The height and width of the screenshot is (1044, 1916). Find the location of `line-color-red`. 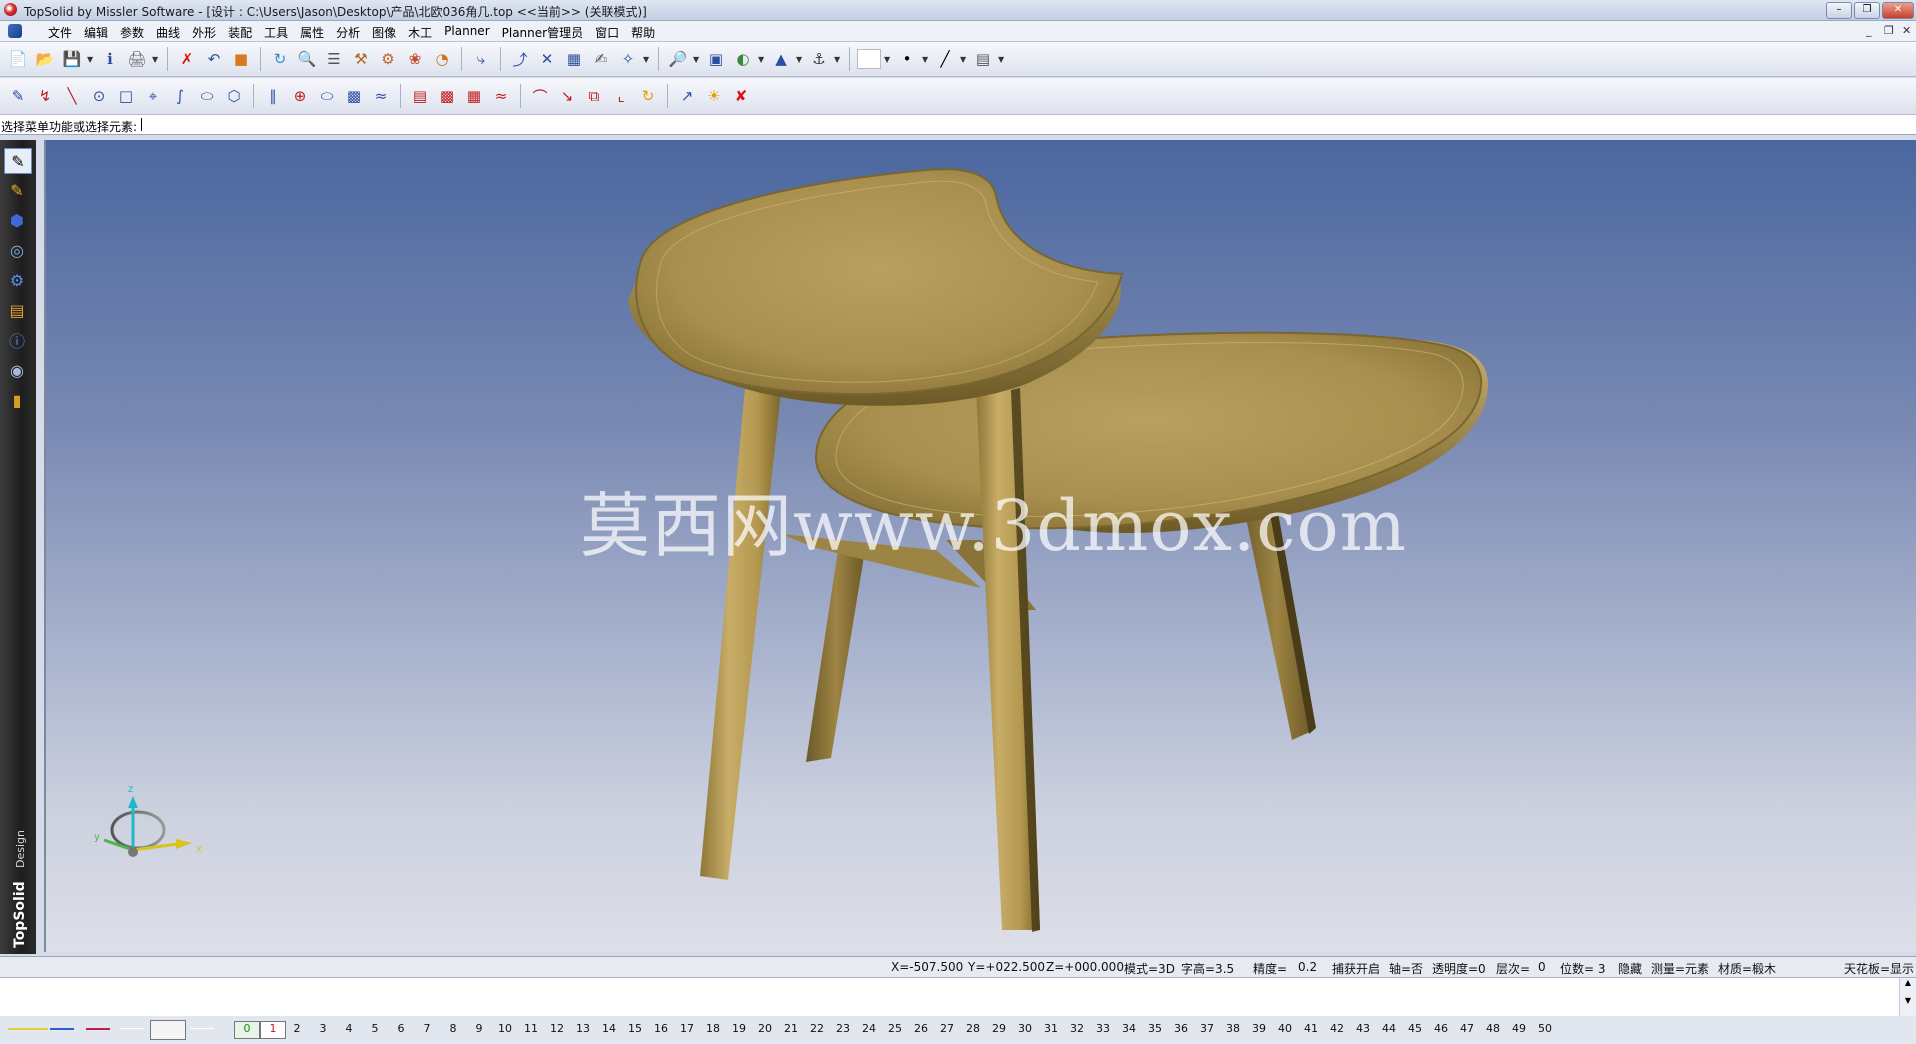

line-color-red is located at coordinates (98, 1029).